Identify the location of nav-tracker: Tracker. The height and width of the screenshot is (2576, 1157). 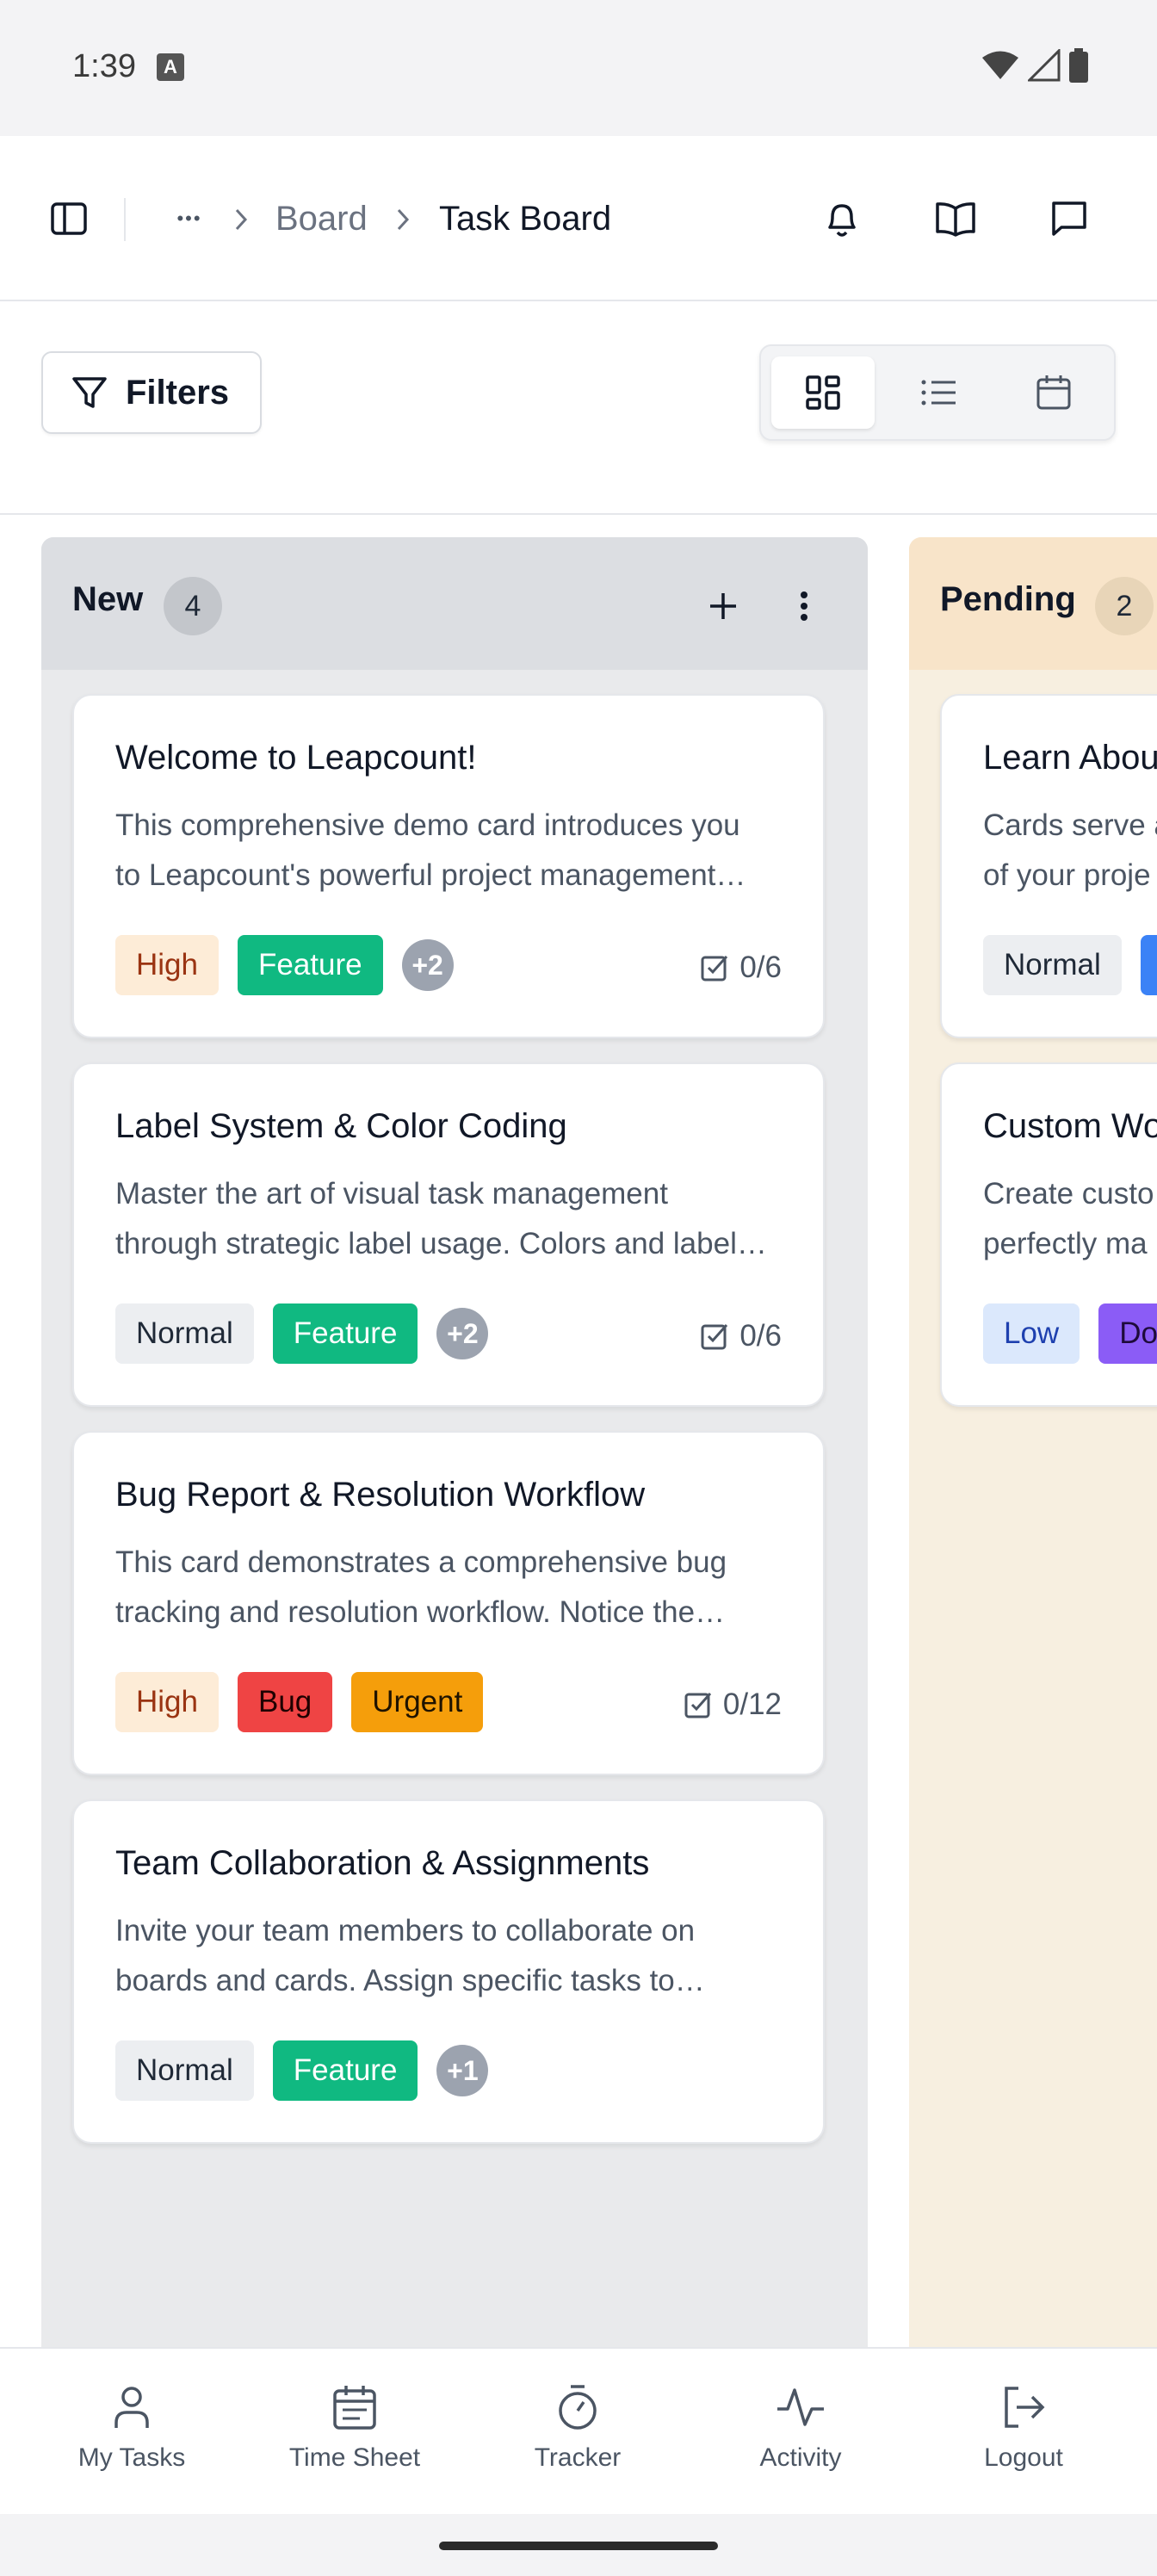
(578, 2428).